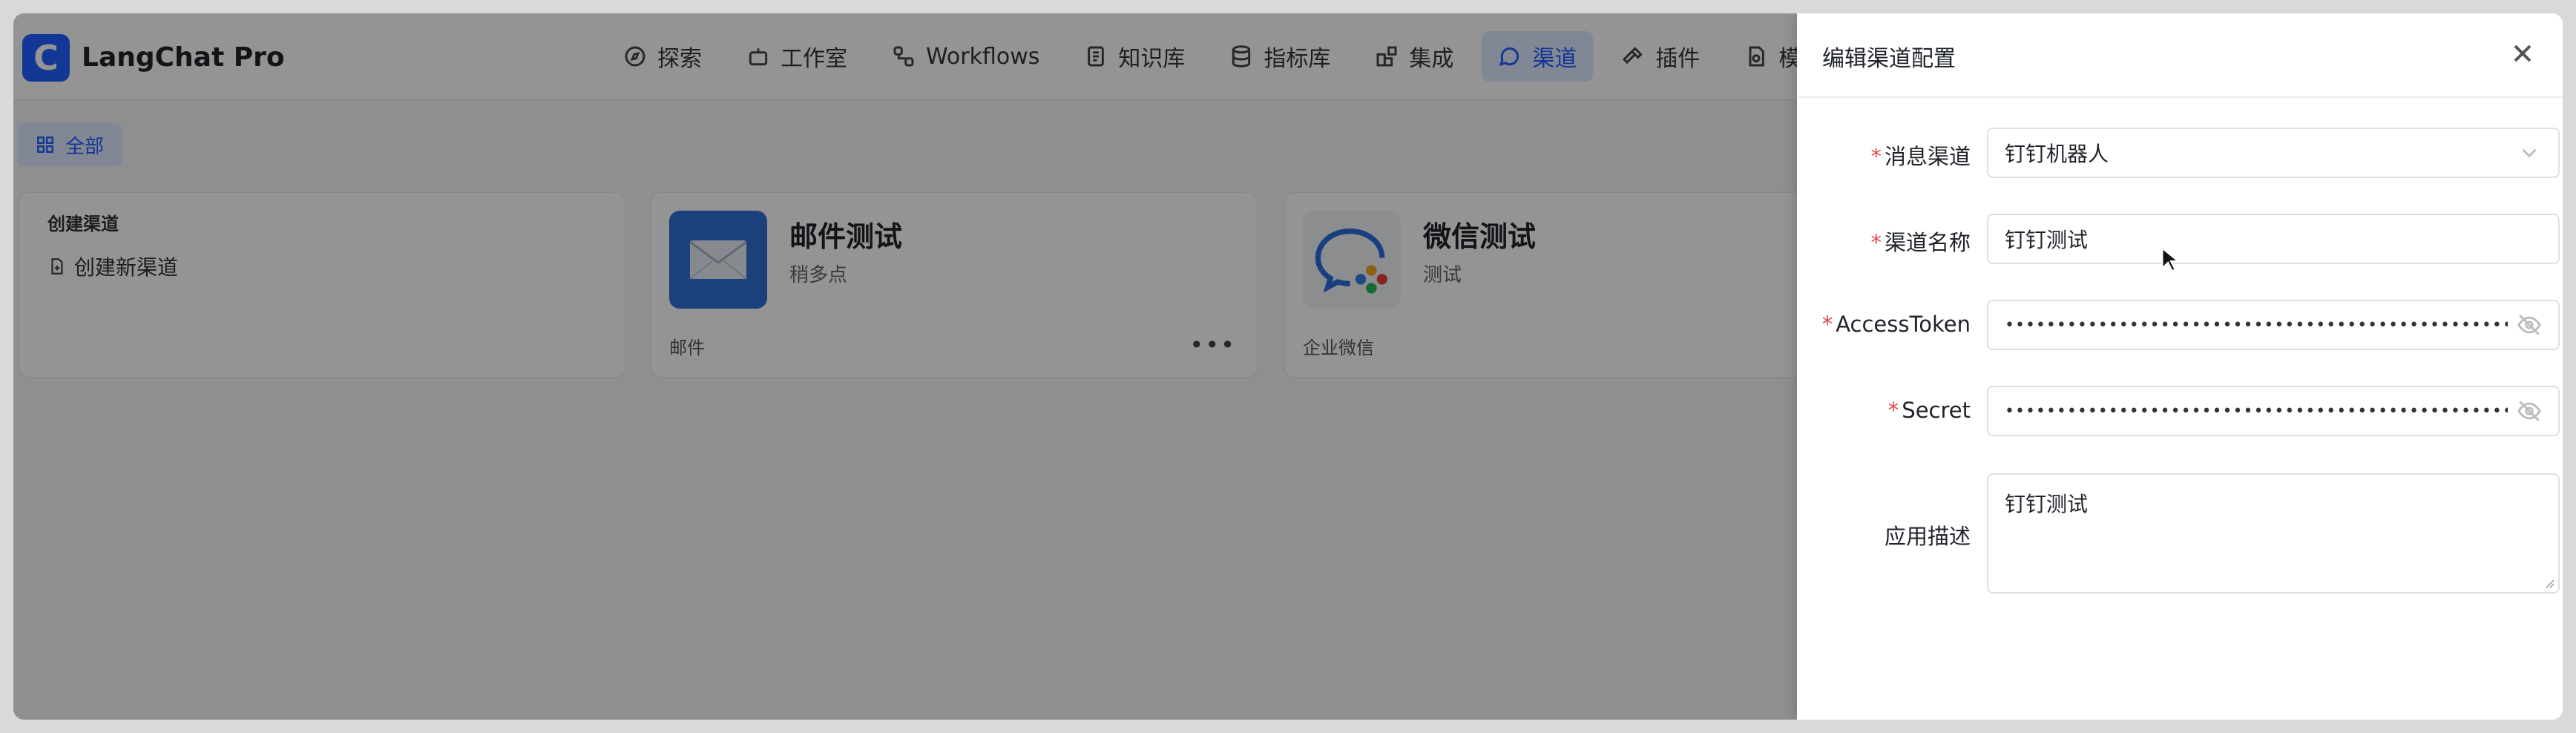  Describe the element at coordinates (2169, 259) in the screenshot. I see `mouse-cursor-icon` at that location.